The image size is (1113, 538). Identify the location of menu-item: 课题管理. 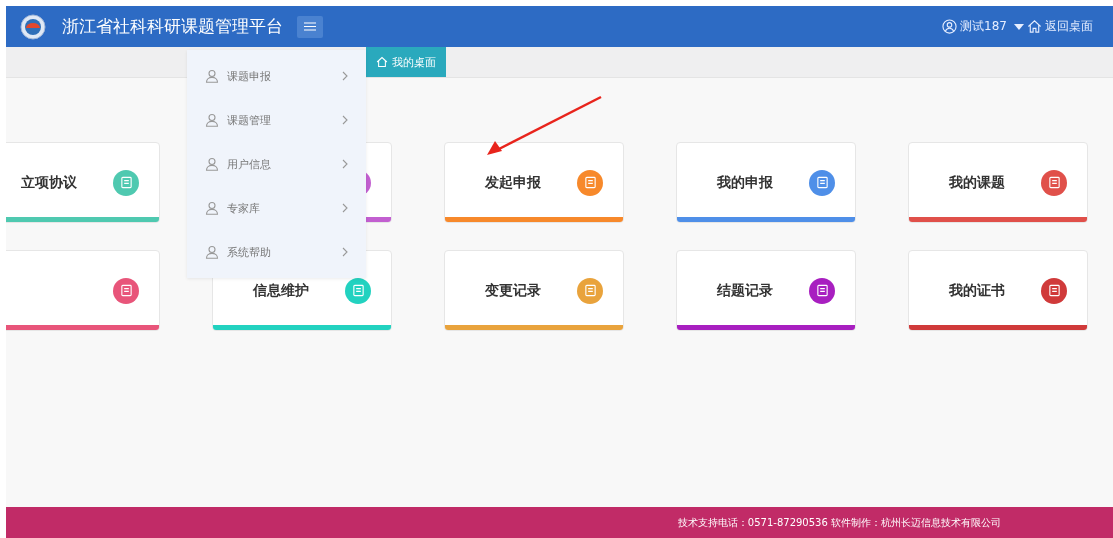
(276, 120).